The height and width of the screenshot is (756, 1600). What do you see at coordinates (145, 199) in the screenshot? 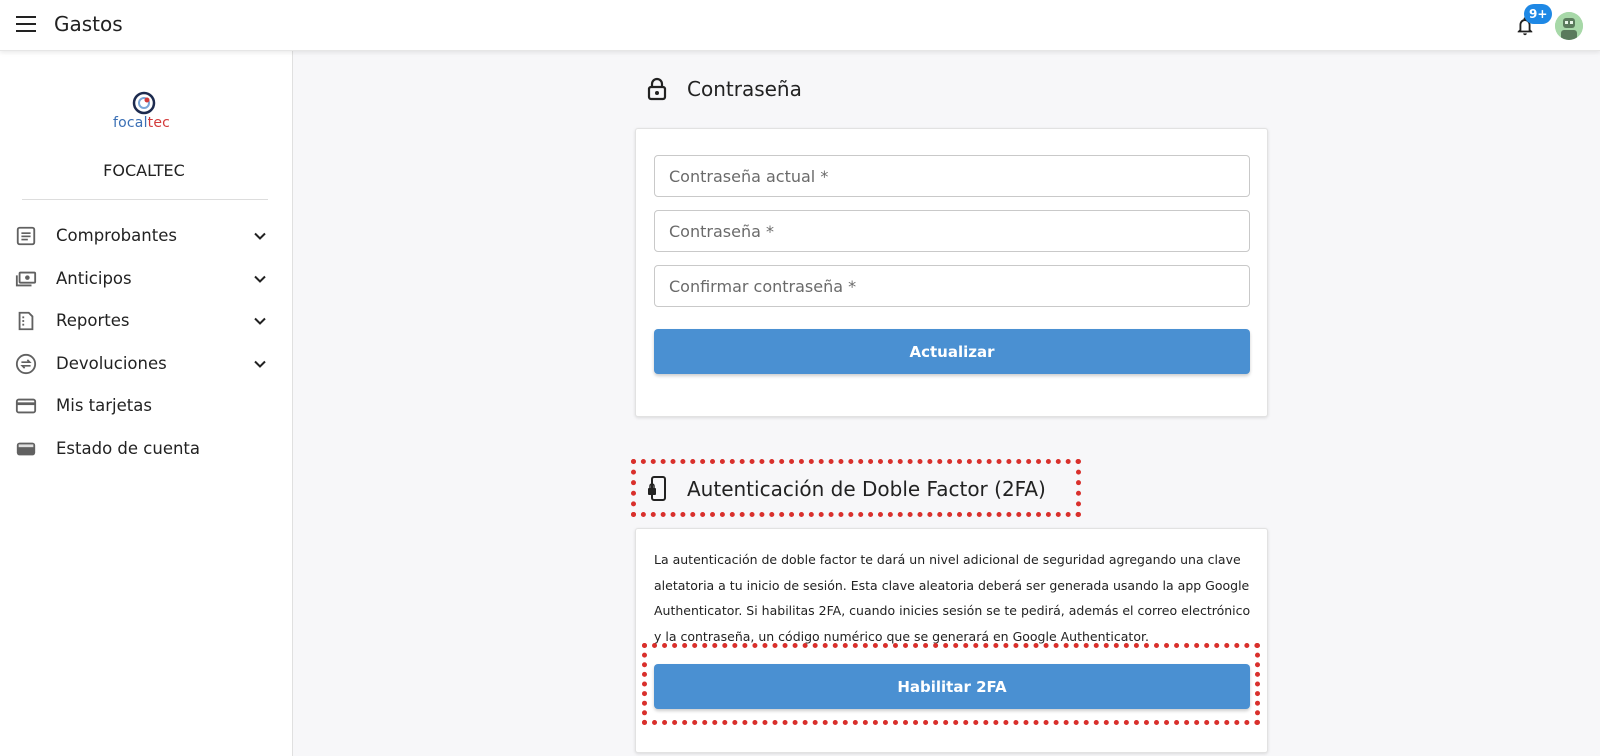
I see `sidebar-divider` at bounding box center [145, 199].